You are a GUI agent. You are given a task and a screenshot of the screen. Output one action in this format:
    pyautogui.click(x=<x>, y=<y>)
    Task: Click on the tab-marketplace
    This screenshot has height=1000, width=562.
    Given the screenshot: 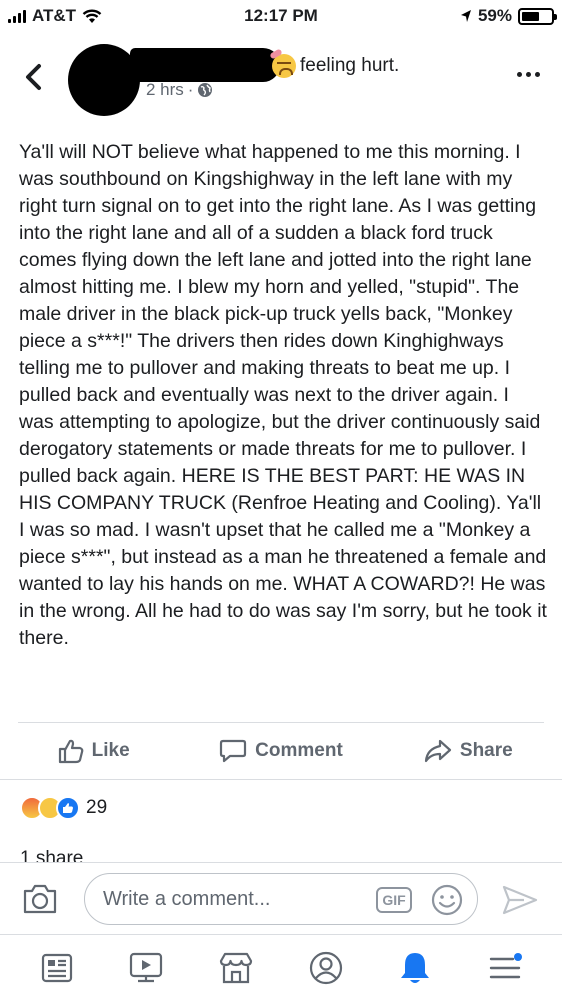 What is the action you would take?
    pyautogui.click(x=236, y=968)
    